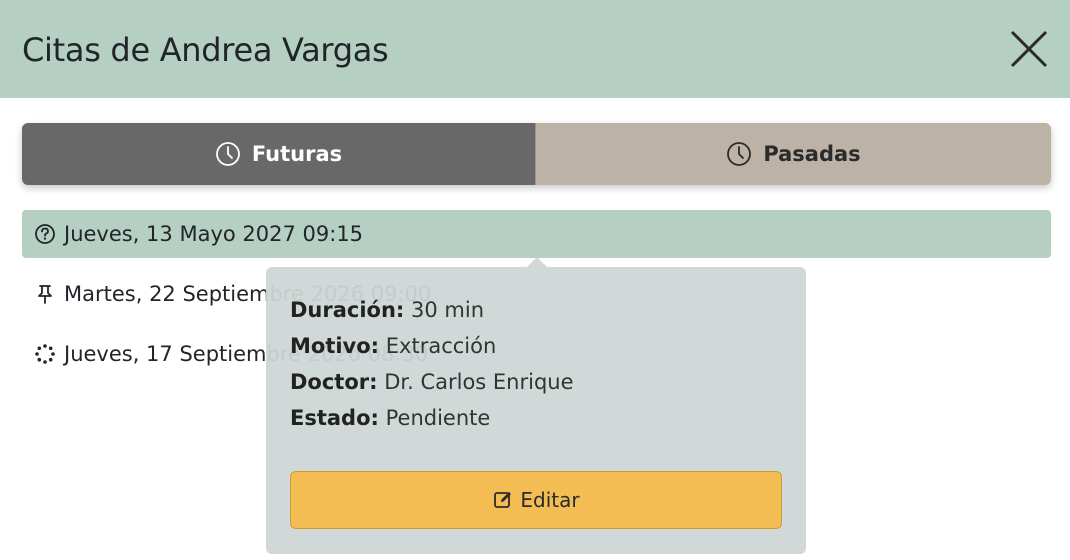  What do you see at coordinates (45, 294) in the screenshot?
I see `pin-icon` at bounding box center [45, 294].